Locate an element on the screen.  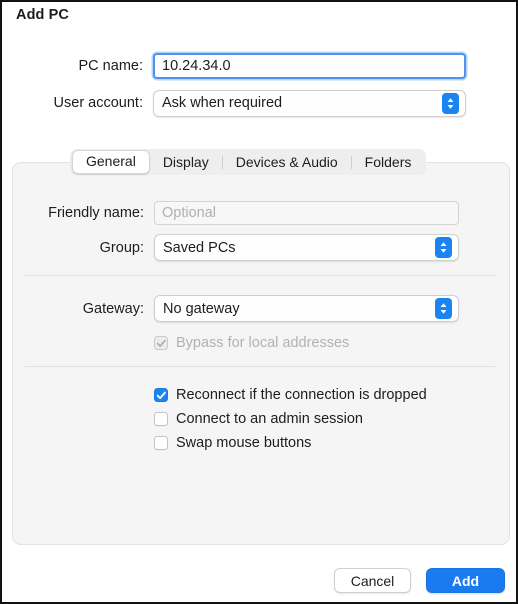
pc-name-row: PC name: is located at coordinates (259, 66).